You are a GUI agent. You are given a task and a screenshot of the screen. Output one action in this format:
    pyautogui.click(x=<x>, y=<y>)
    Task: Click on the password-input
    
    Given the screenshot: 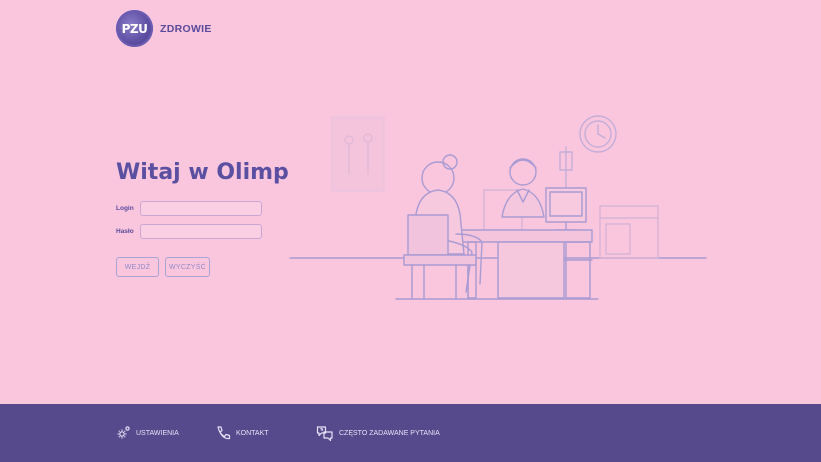 What is the action you would take?
    pyautogui.click(x=201, y=231)
    